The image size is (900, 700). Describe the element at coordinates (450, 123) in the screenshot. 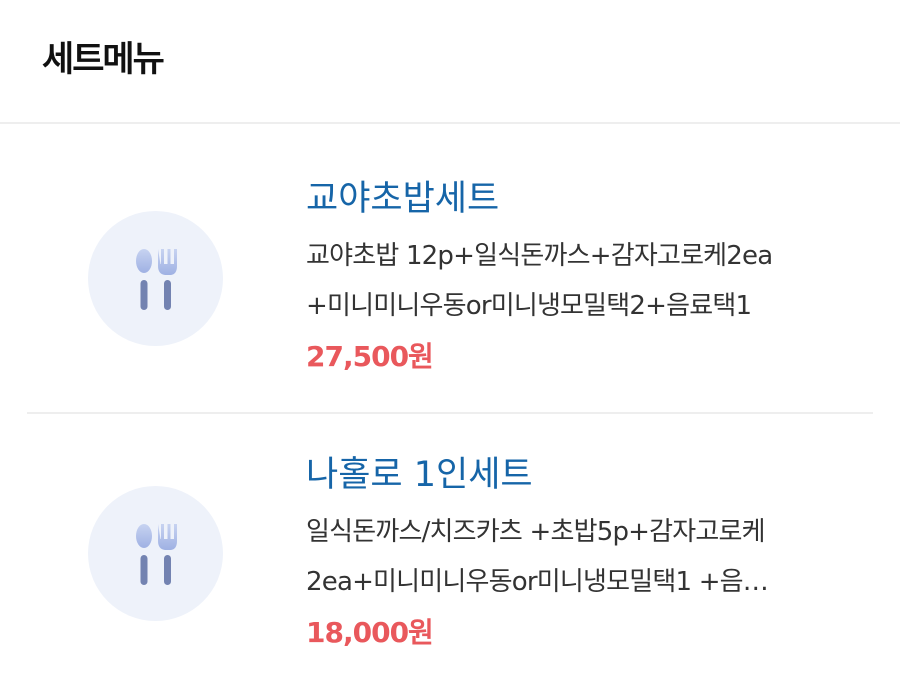

I see `header-divider` at that location.